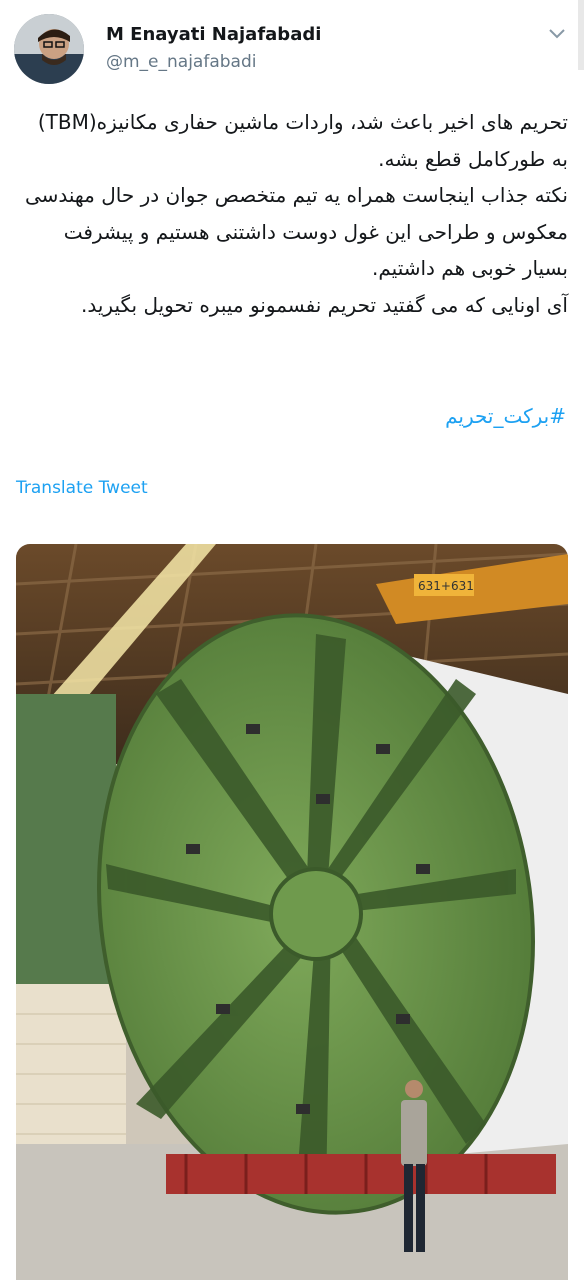 The height and width of the screenshot is (1280, 584). I want to click on user-handle: @m_e_najafabadi, so click(181, 62).